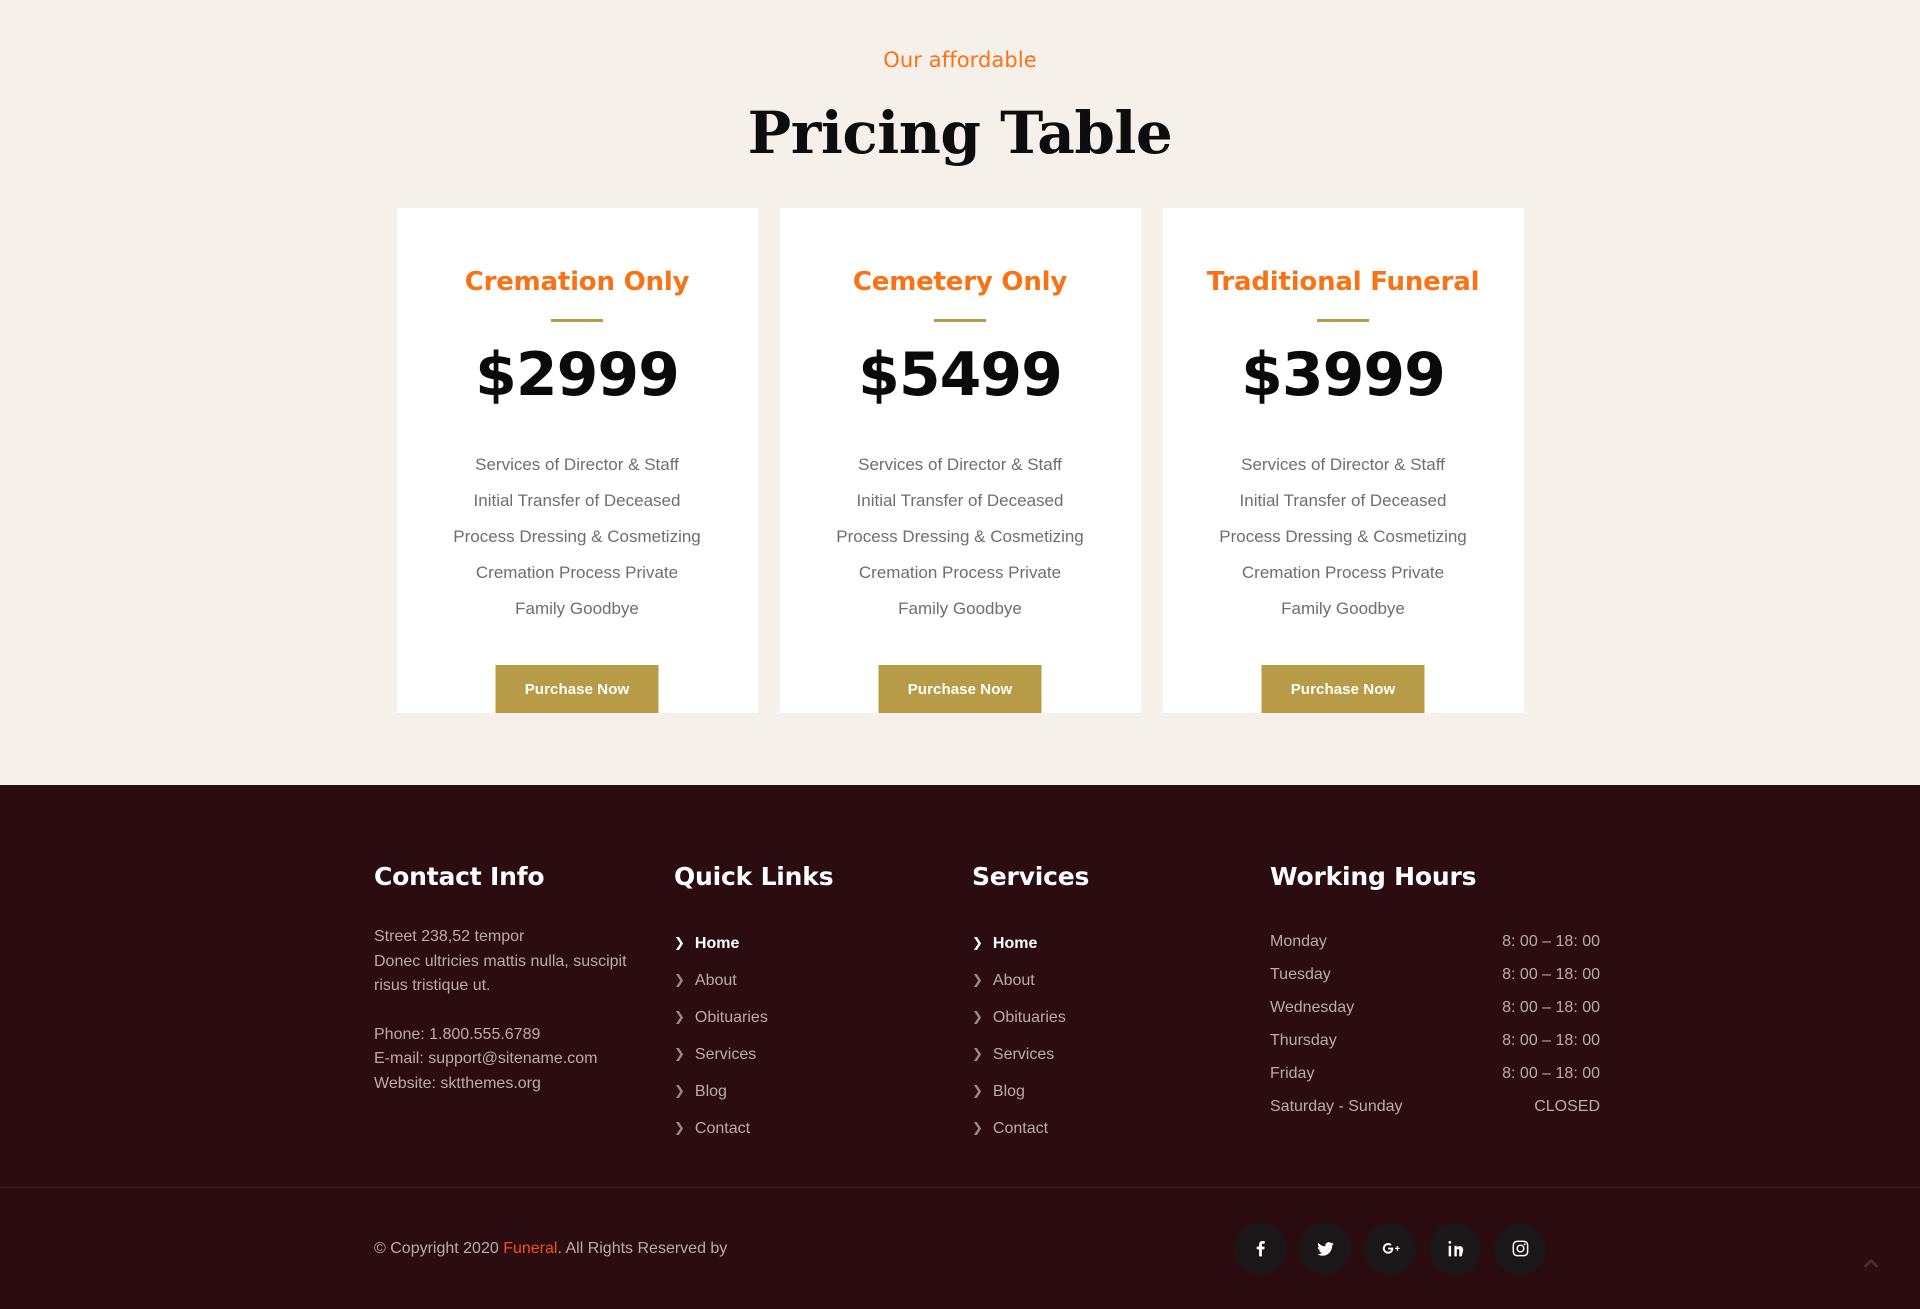  What do you see at coordinates (486, 1058) in the screenshot?
I see `email-text: E-mail: support@sitename.com` at bounding box center [486, 1058].